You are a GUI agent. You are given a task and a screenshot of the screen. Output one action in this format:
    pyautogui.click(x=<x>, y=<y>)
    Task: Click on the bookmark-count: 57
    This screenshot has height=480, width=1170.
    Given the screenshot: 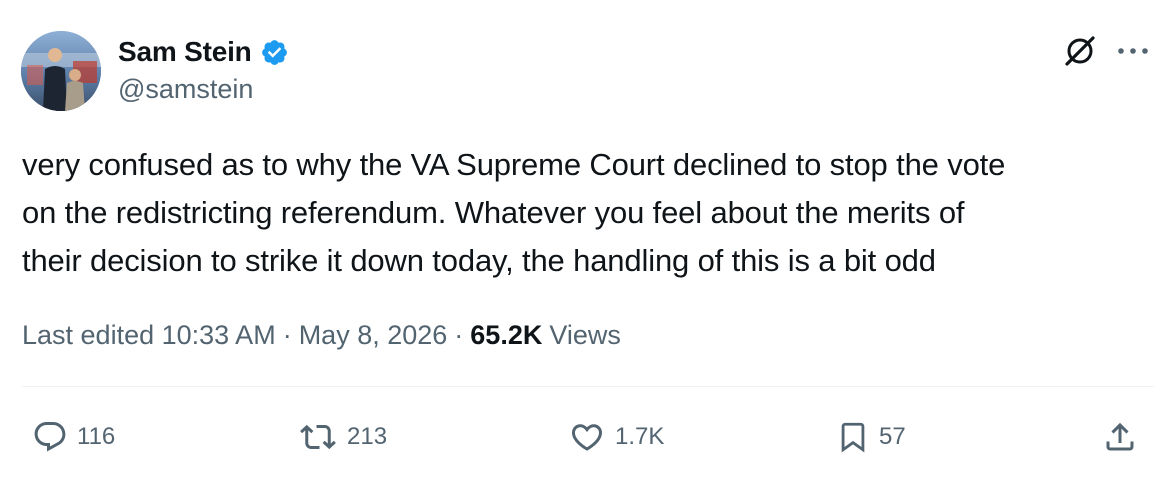 What is the action you would take?
    pyautogui.click(x=892, y=436)
    